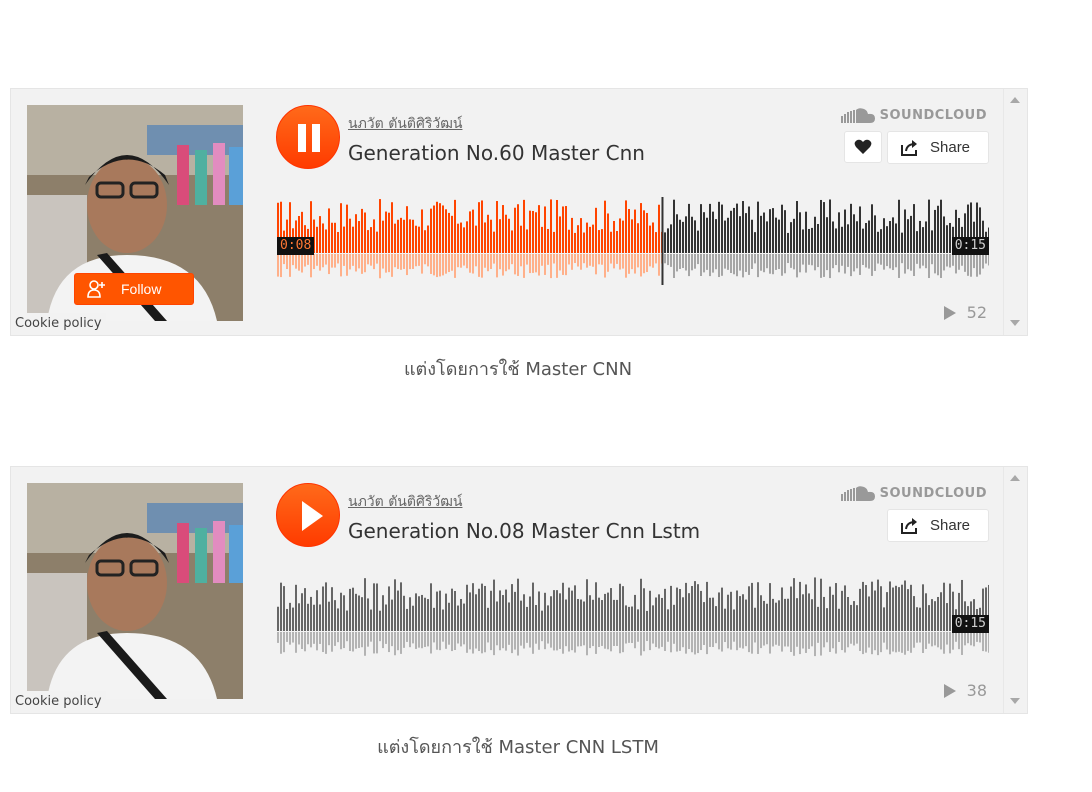 Image resolution: width=1092 pixels, height=792 pixels. I want to click on waveform: 0:15, so click(633, 619).